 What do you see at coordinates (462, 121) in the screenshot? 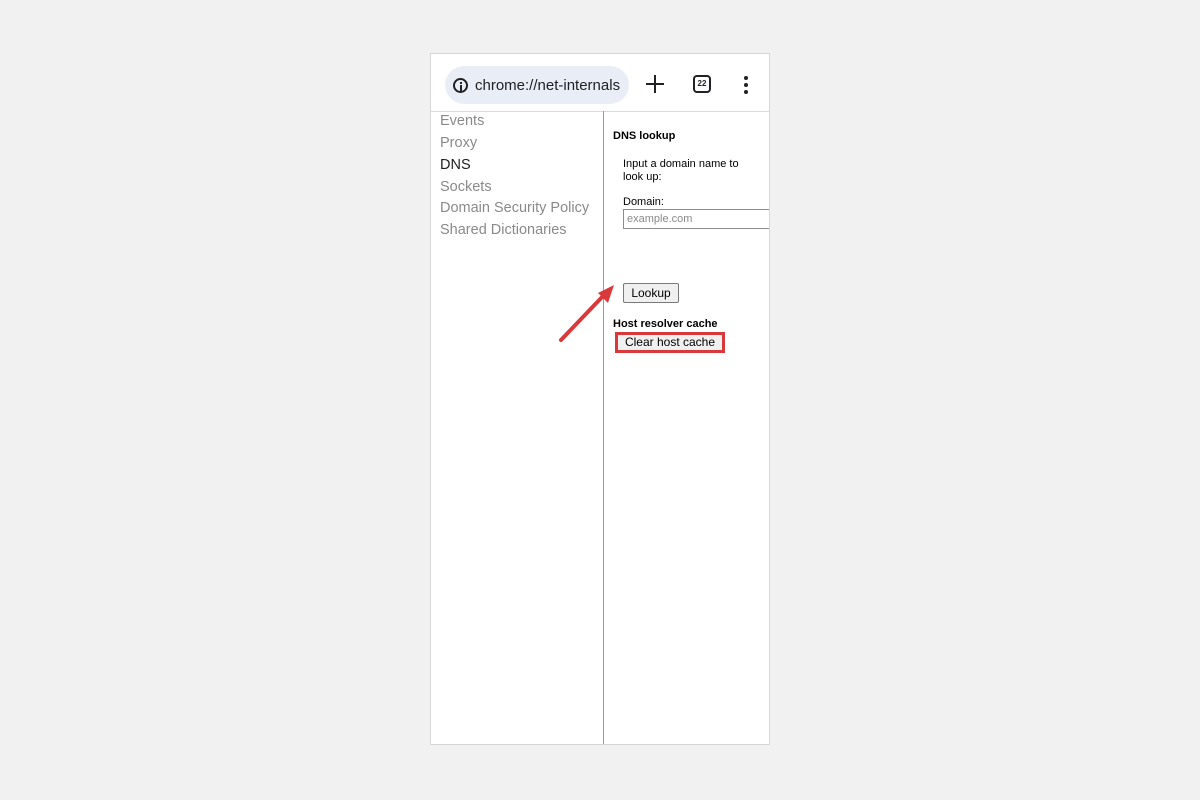
I see `sidebar-item-events: Events` at bounding box center [462, 121].